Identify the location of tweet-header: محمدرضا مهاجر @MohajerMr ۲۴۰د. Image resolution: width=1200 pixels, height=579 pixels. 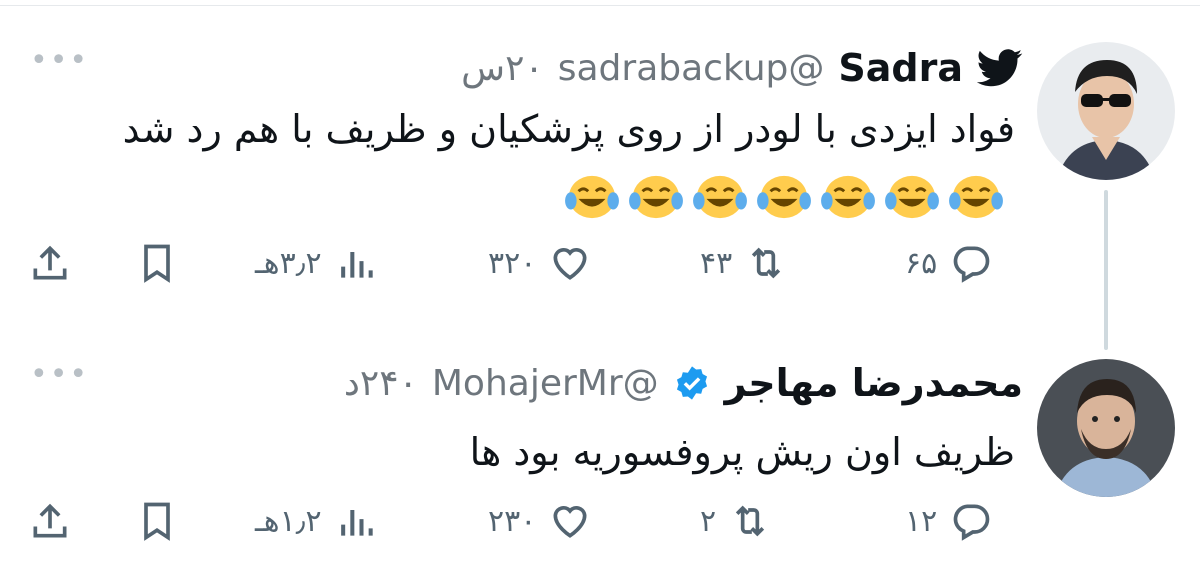
(683, 383).